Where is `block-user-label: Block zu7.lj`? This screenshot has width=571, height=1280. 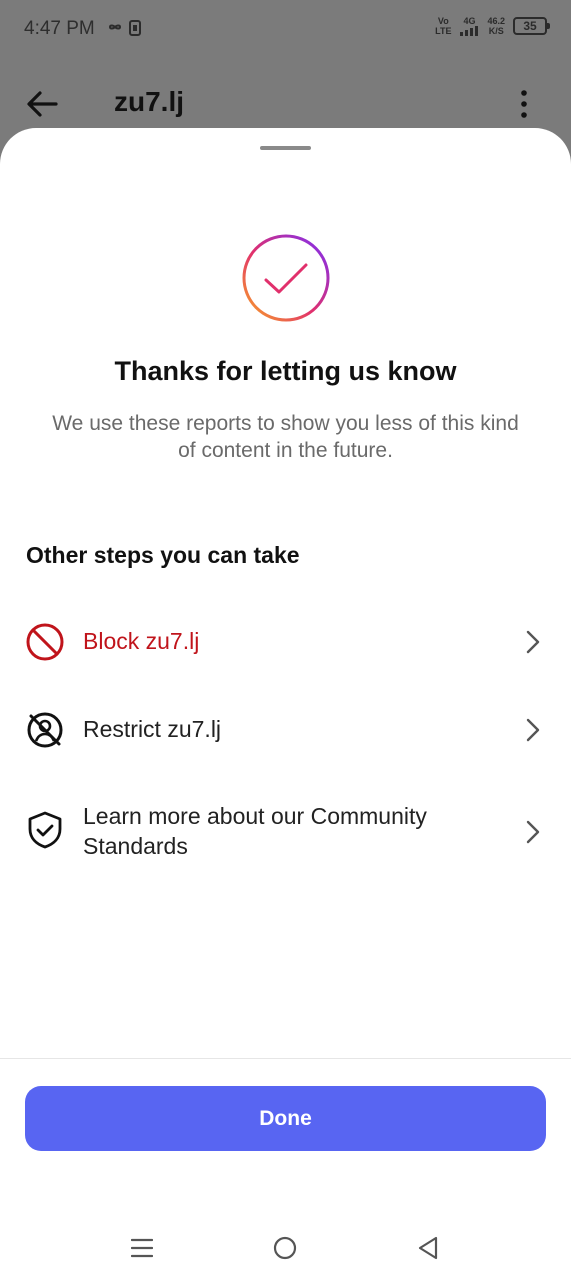
block-user-label: Block zu7.lj is located at coordinates (141, 641).